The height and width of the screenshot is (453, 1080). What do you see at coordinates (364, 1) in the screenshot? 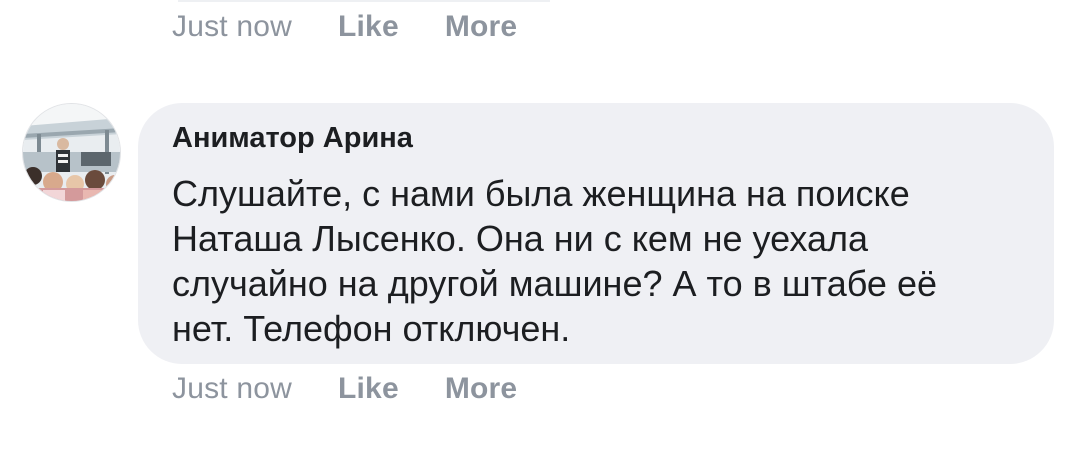
I see `previous-comment-bubble-edge` at bounding box center [364, 1].